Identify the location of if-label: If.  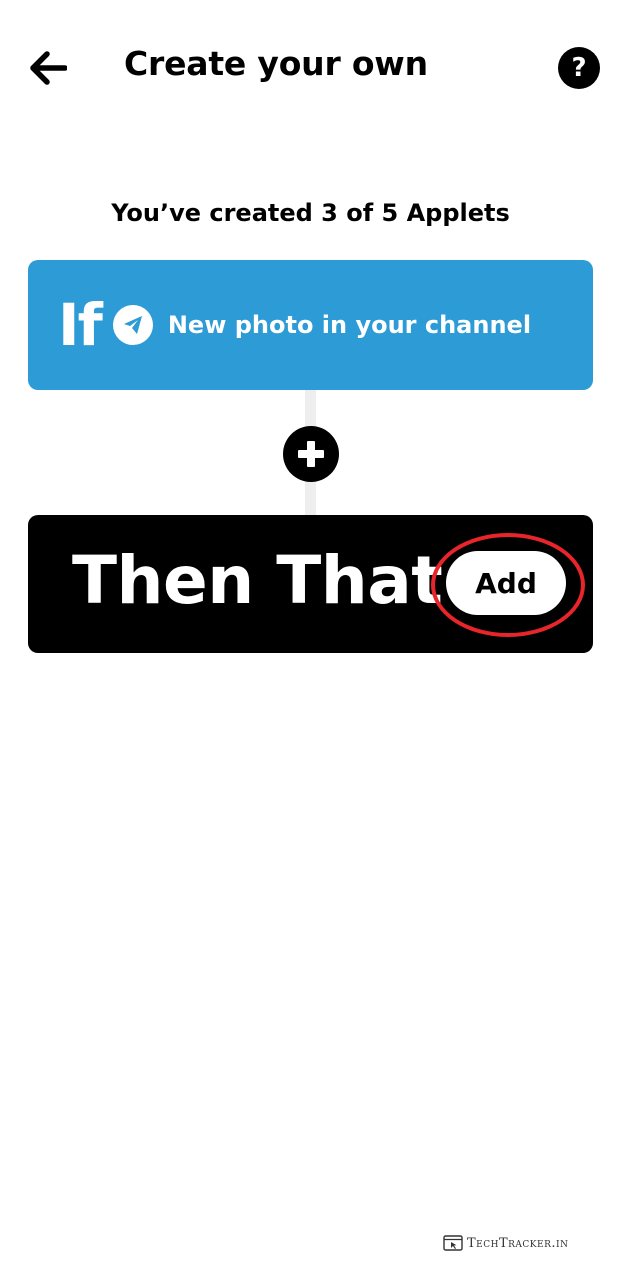
(80, 325).